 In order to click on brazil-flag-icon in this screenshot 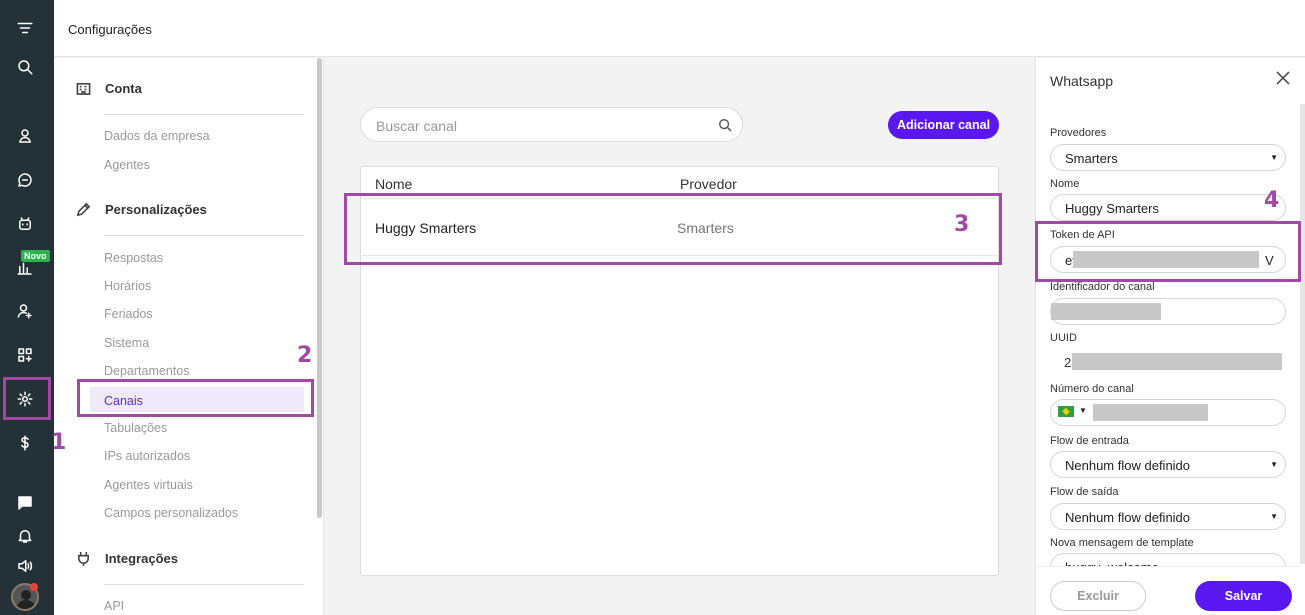, I will do `click(1066, 411)`.